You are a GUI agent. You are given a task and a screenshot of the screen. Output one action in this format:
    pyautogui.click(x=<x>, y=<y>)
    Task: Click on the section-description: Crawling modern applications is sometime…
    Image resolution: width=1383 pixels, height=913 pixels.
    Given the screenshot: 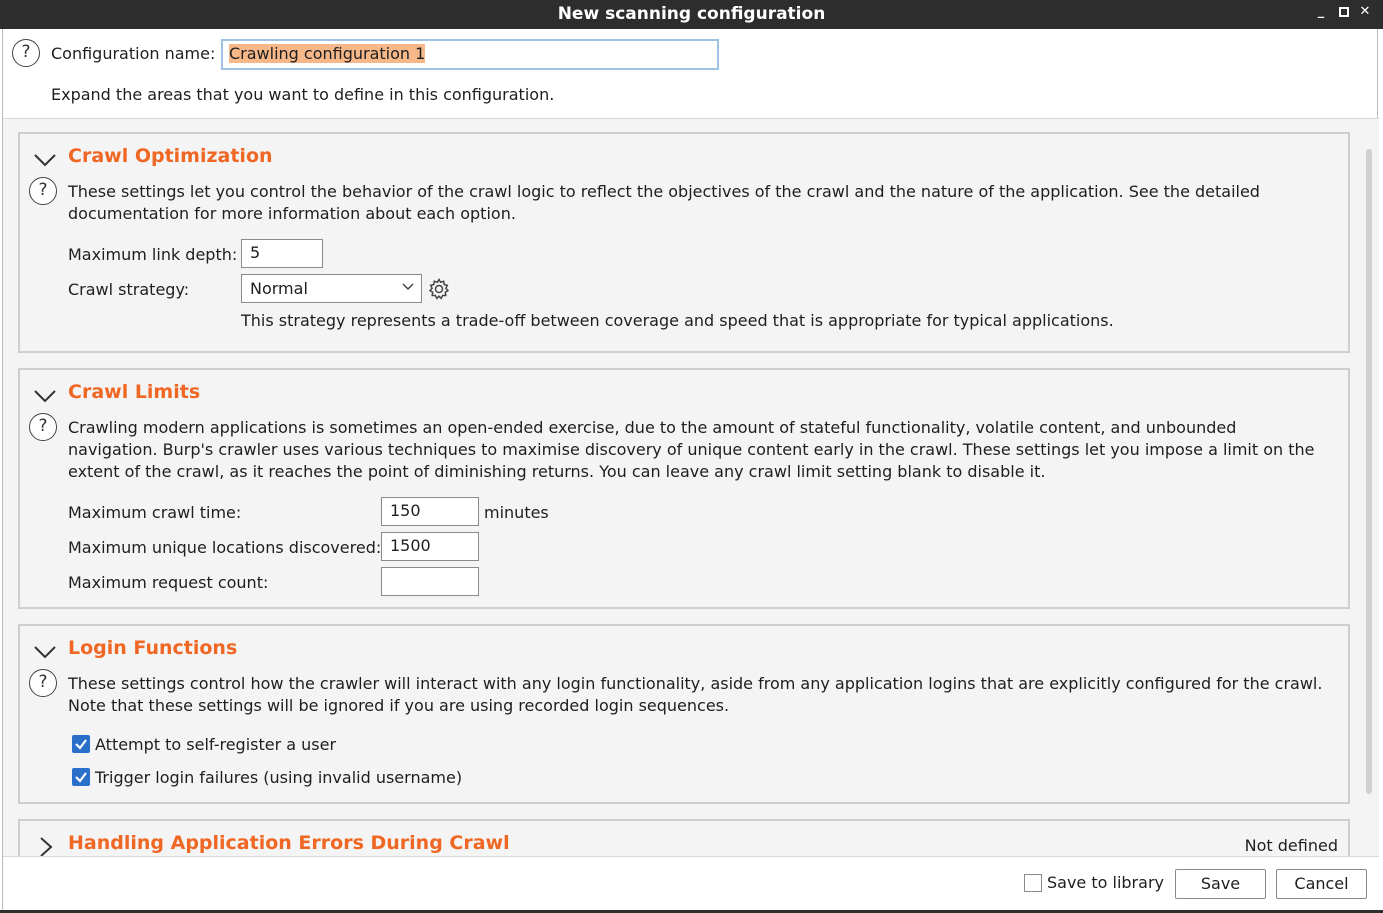 What is the action you would take?
    pyautogui.click(x=691, y=449)
    